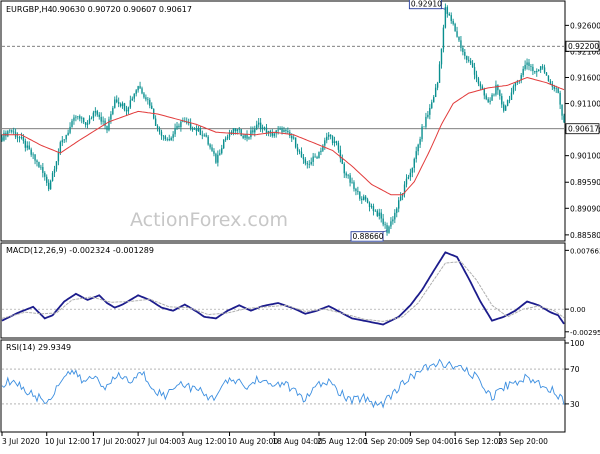 This screenshot has width=600, height=454. Describe the element at coordinates (478, 441) in the screenshot. I see `x-tick-label: 16 Sep 12:00` at that location.